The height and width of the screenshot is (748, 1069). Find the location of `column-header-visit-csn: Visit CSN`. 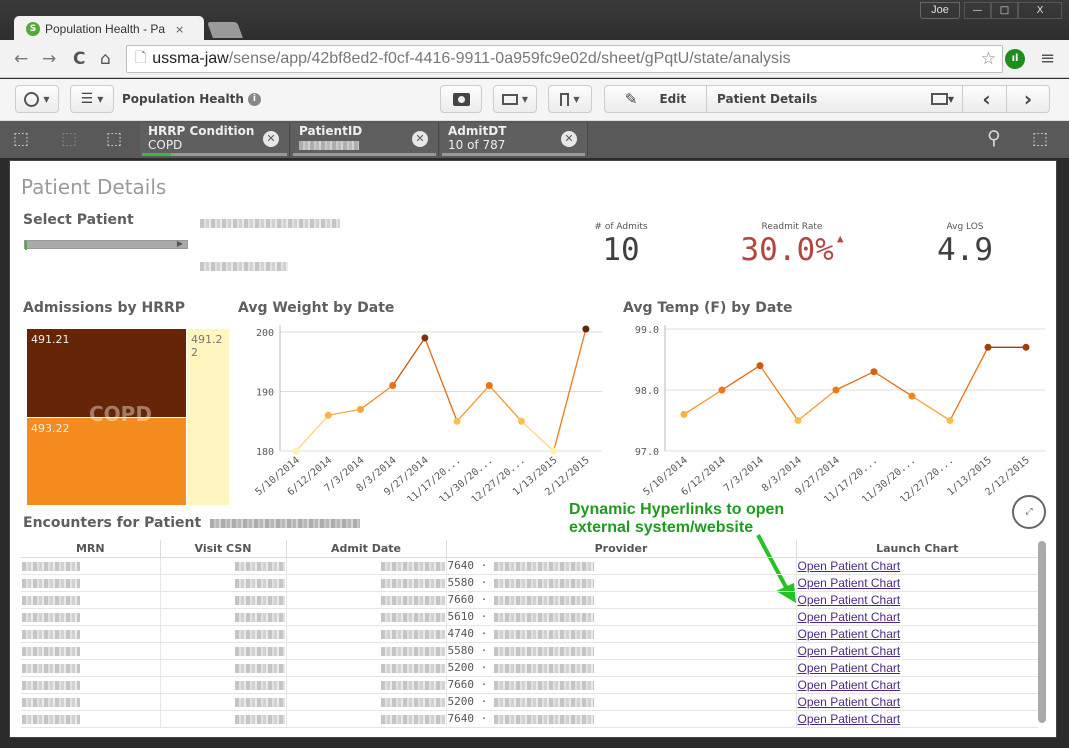

column-header-visit-csn: Visit CSN is located at coordinates (223, 549).